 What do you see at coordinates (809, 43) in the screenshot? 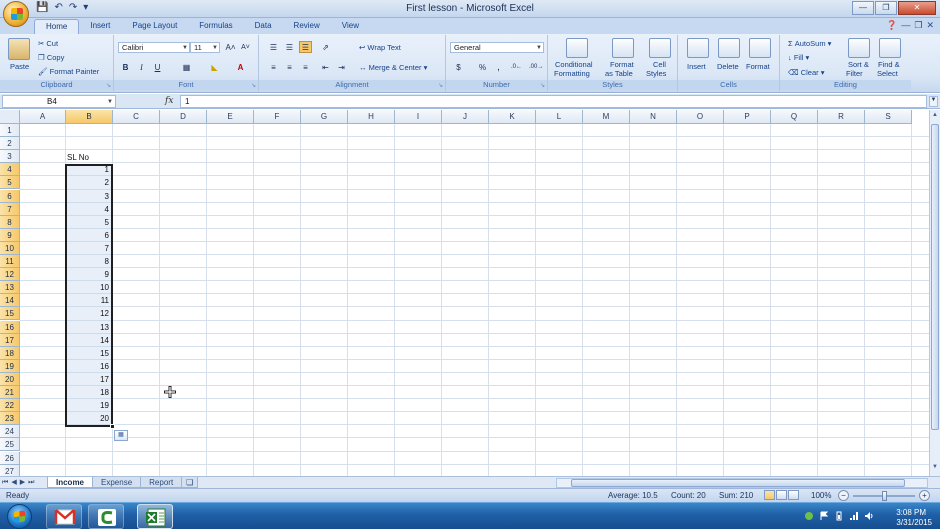
I see `autosum-button: Σ AutoSum ▾` at bounding box center [809, 43].